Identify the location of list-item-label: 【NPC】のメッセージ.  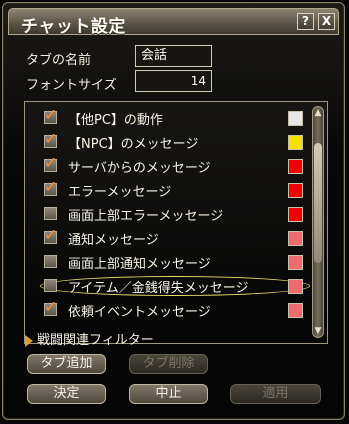
(133, 144).